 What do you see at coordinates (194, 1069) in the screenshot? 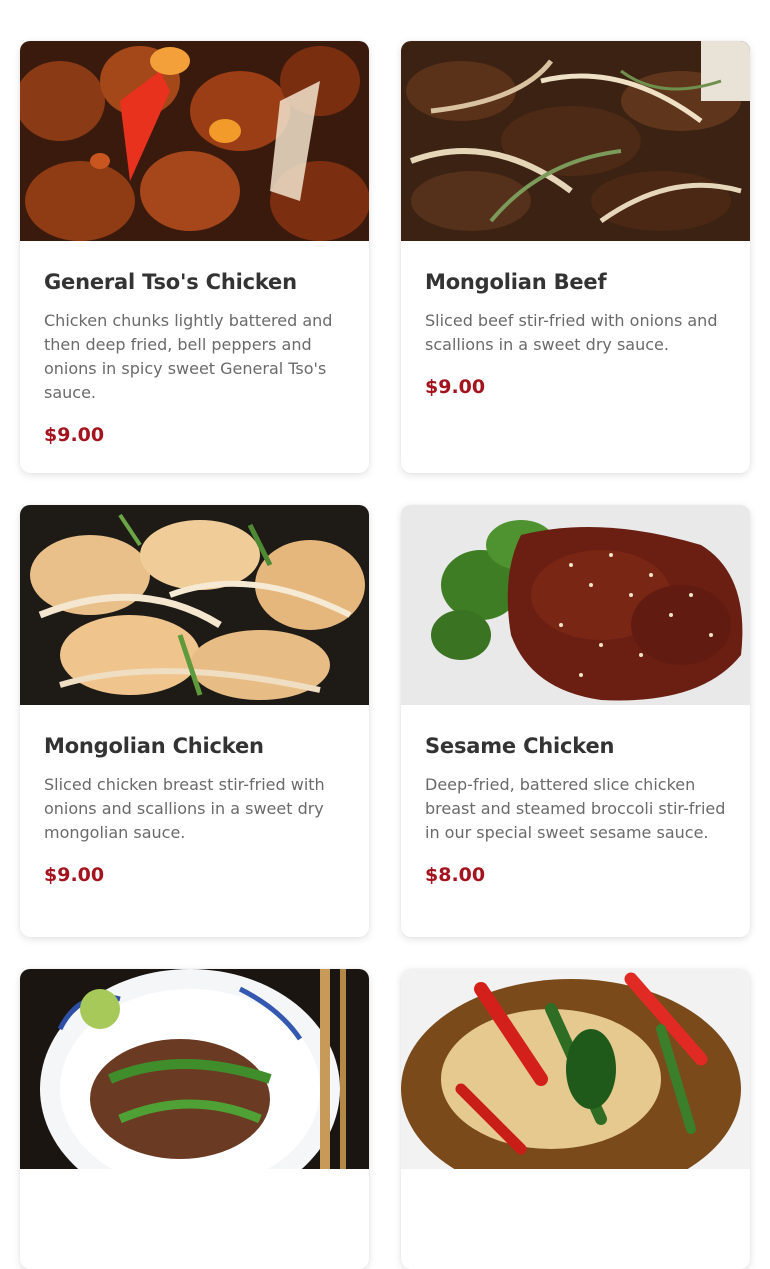
I see `pepper-steak-photo` at bounding box center [194, 1069].